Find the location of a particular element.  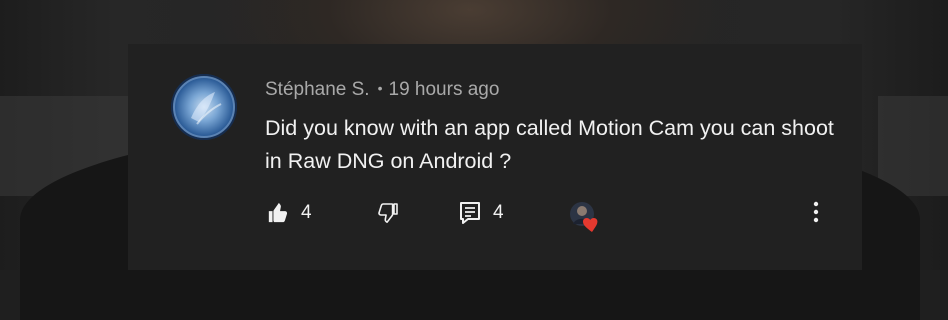

more-vertical-icon is located at coordinates (816, 212).